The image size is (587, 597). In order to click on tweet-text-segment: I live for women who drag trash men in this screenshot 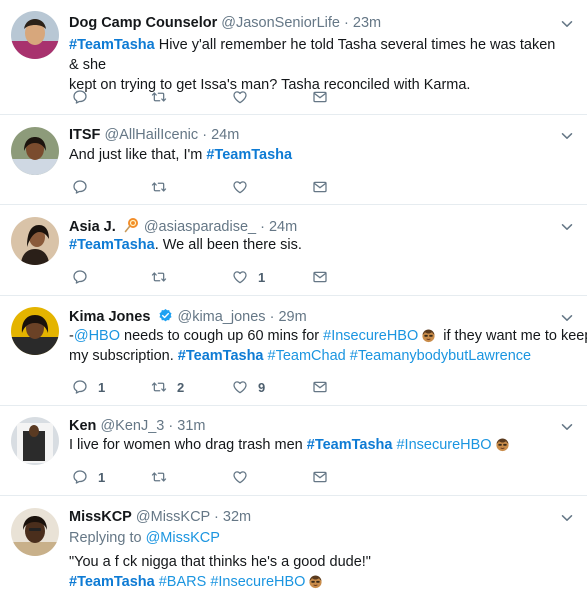, I will do `click(188, 445)`.